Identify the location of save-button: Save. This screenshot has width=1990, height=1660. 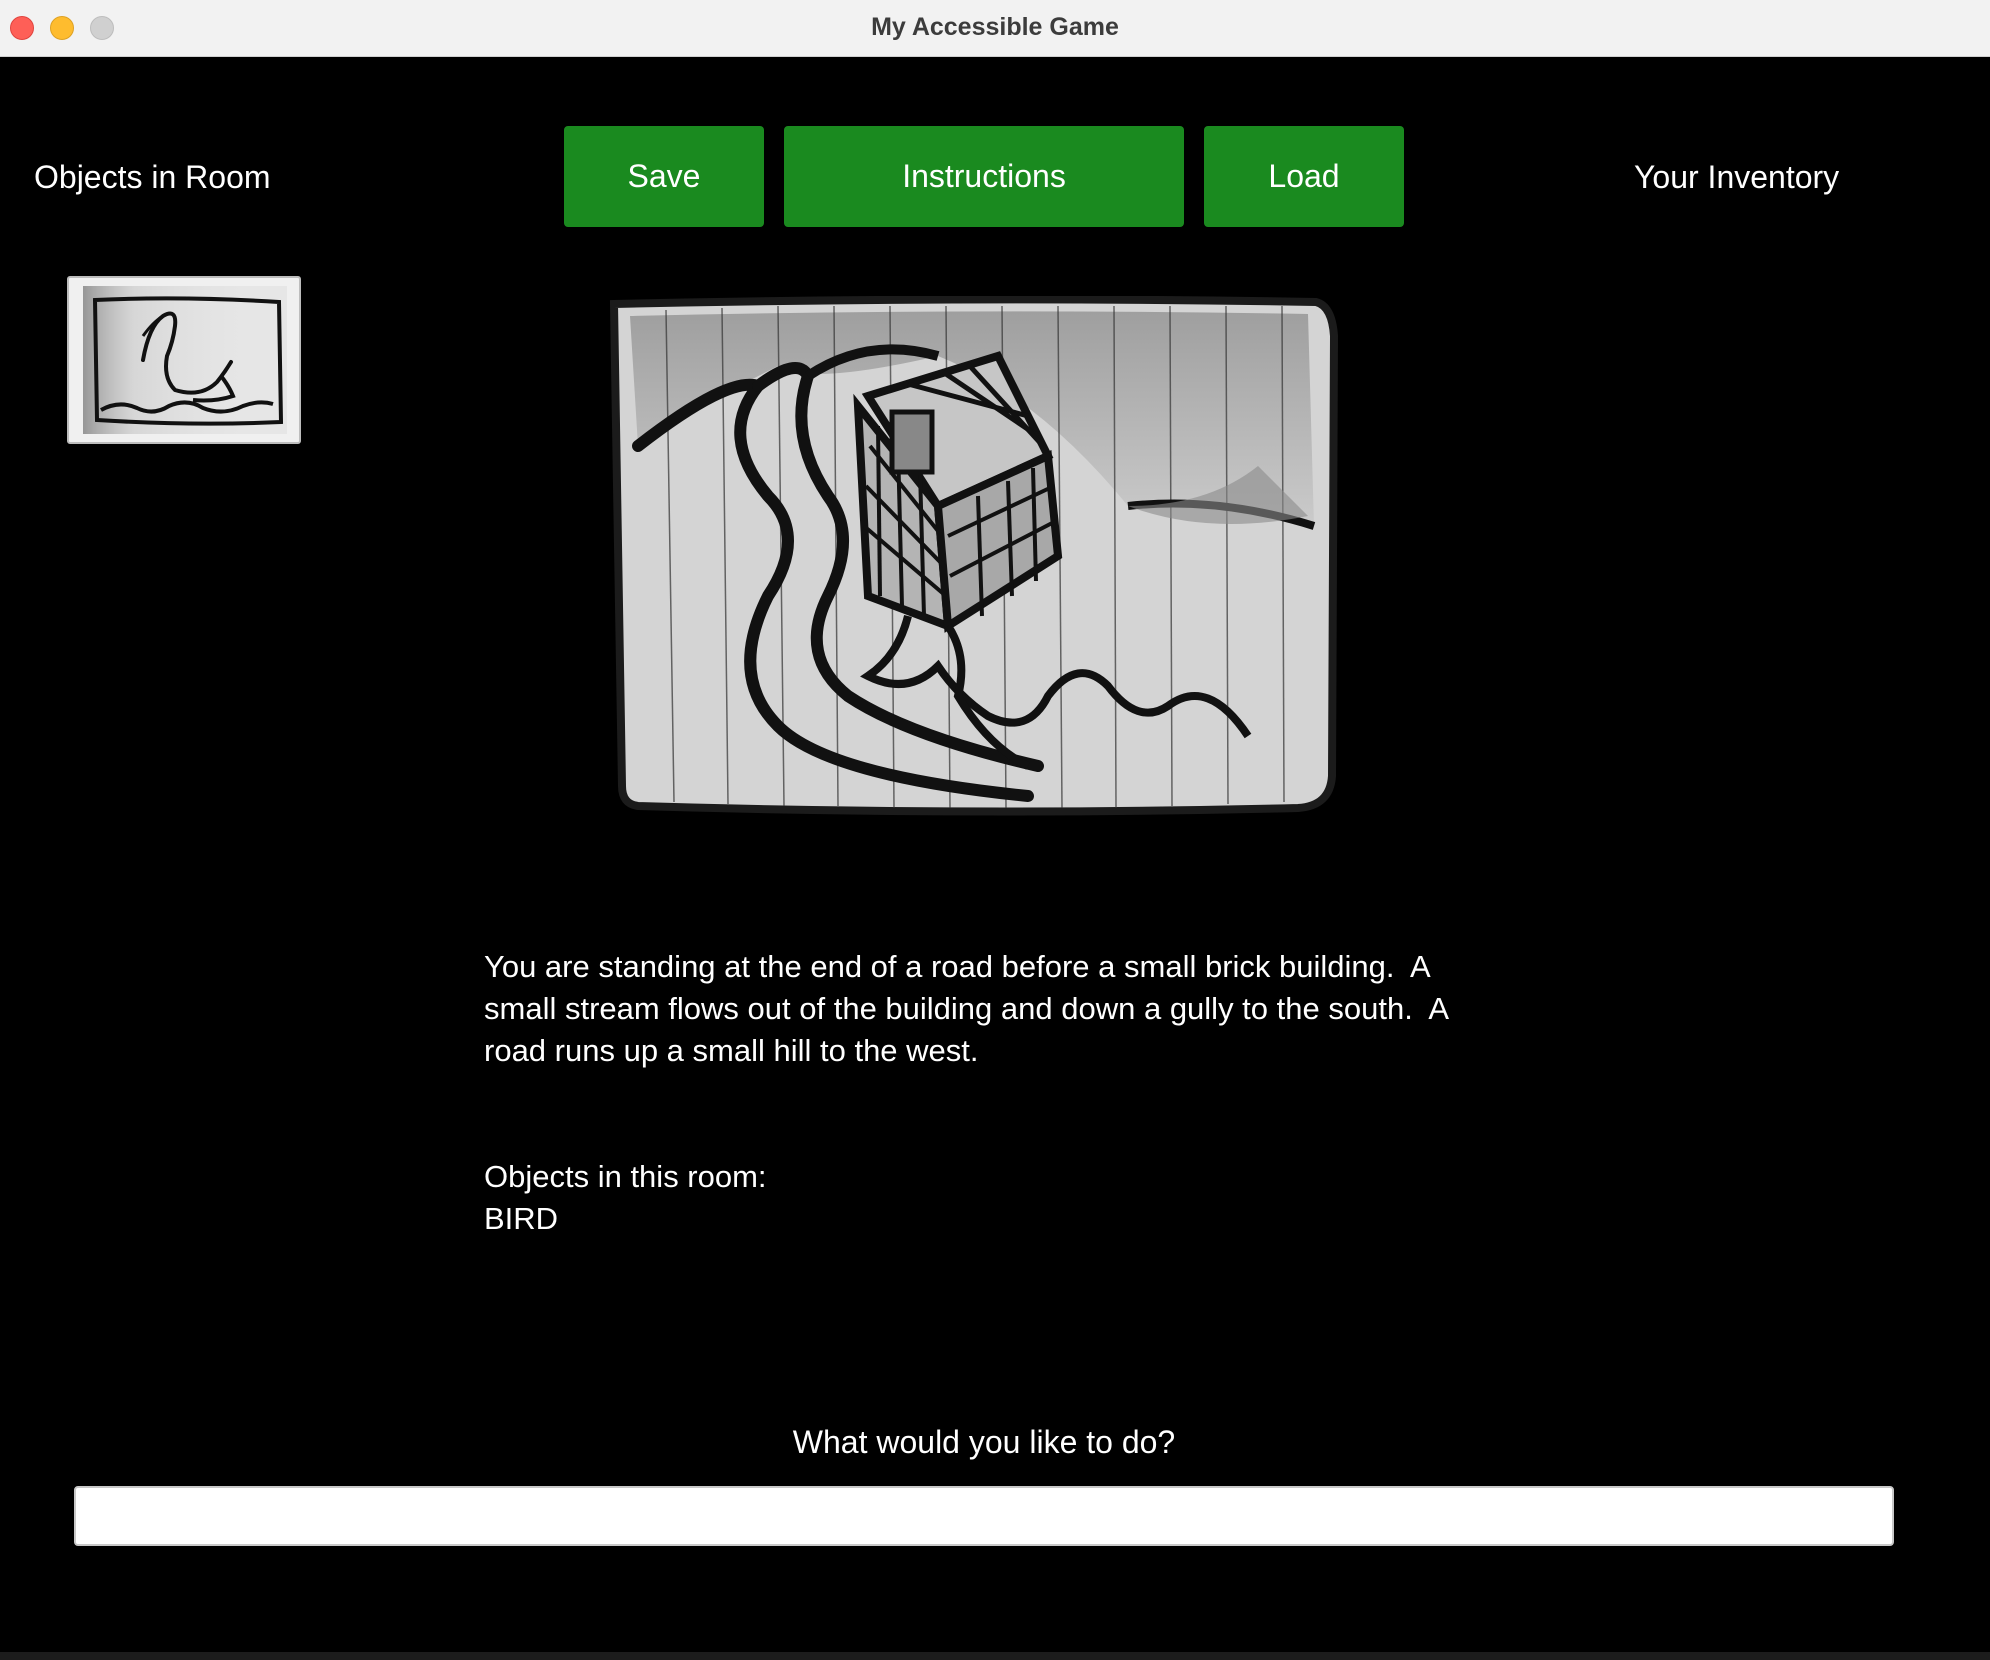
(664, 176).